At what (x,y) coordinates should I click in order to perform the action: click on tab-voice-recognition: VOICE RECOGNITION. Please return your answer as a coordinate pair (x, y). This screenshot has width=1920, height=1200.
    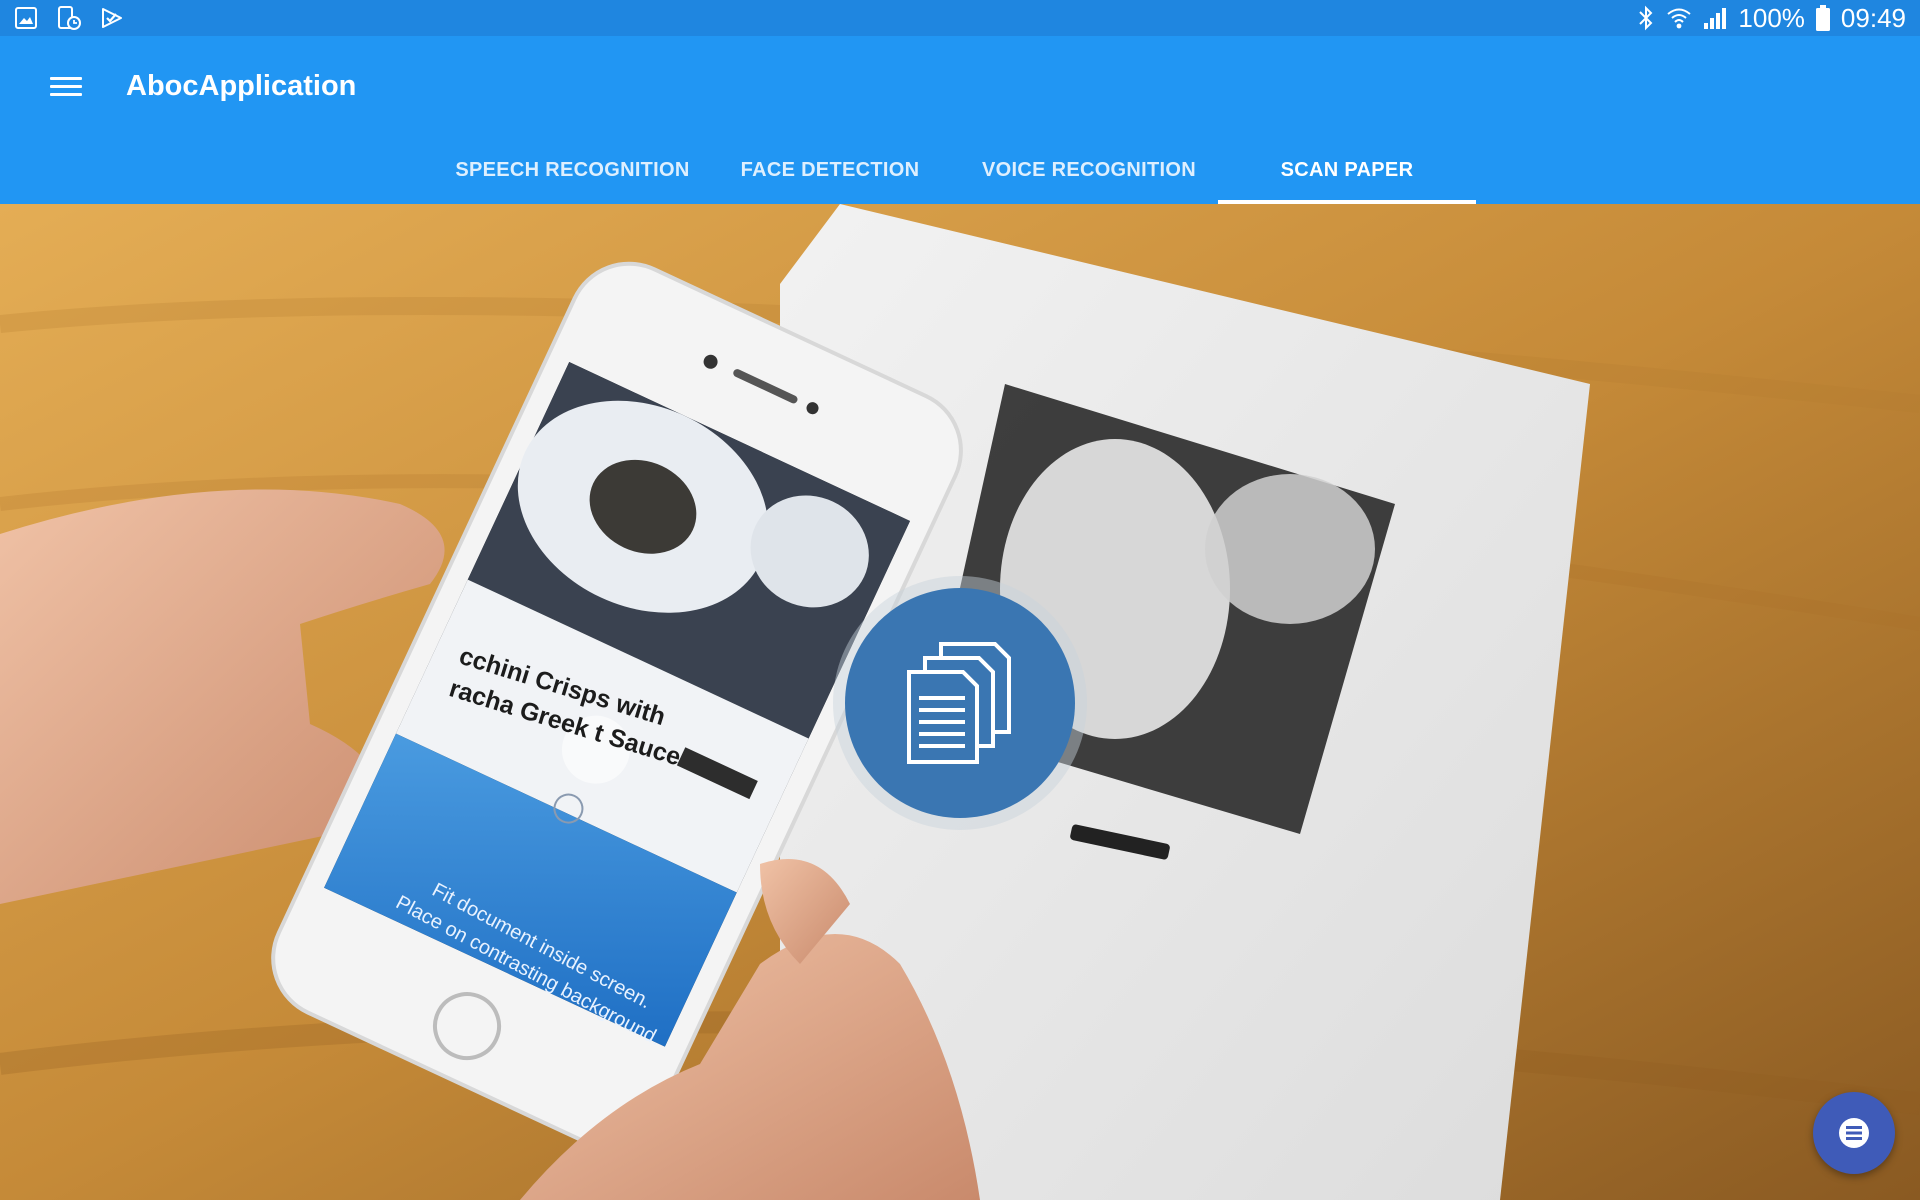
    Looking at the image, I should click on (1089, 174).